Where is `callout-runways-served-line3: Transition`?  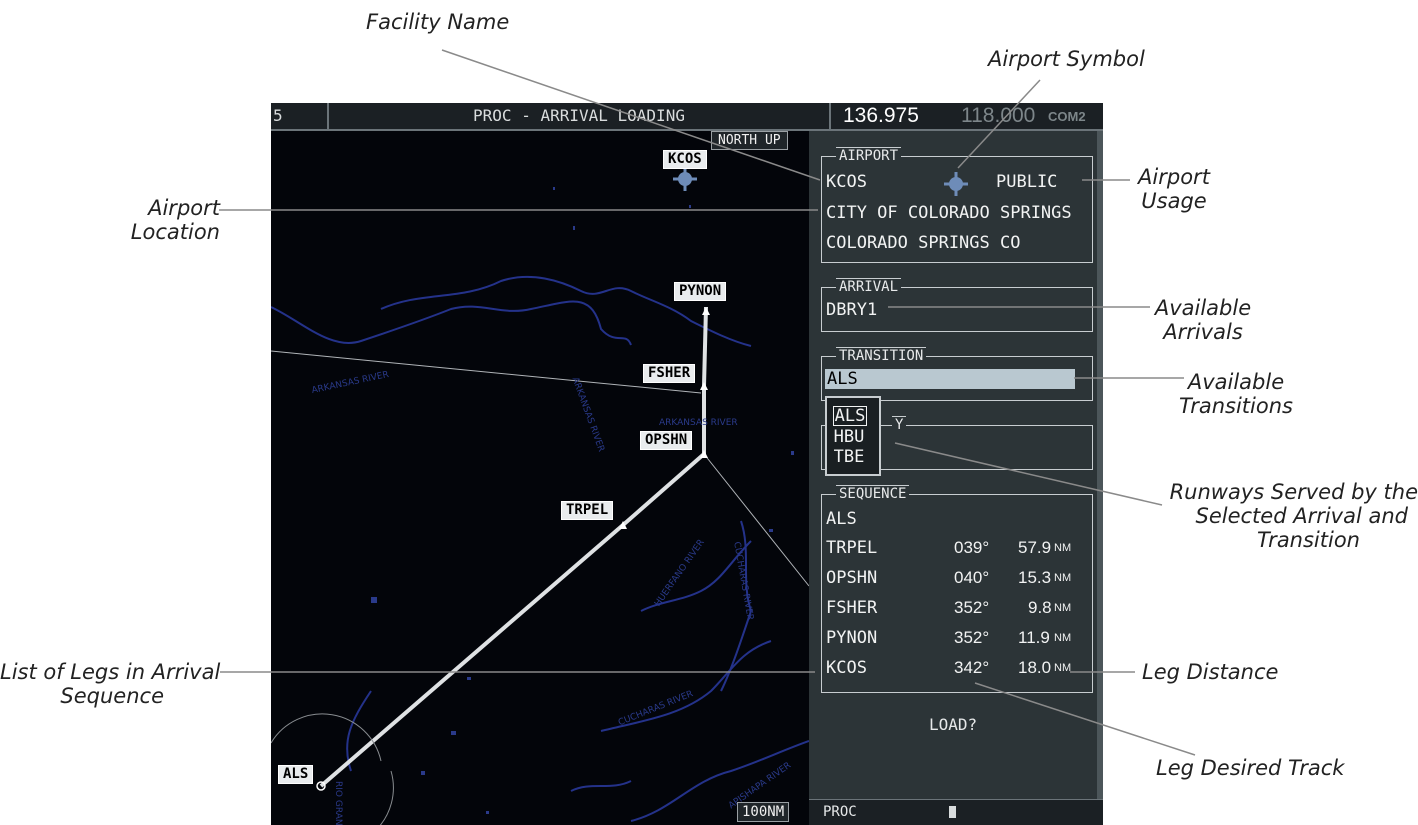
callout-runways-served-line3: Transition is located at coordinates (1308, 540).